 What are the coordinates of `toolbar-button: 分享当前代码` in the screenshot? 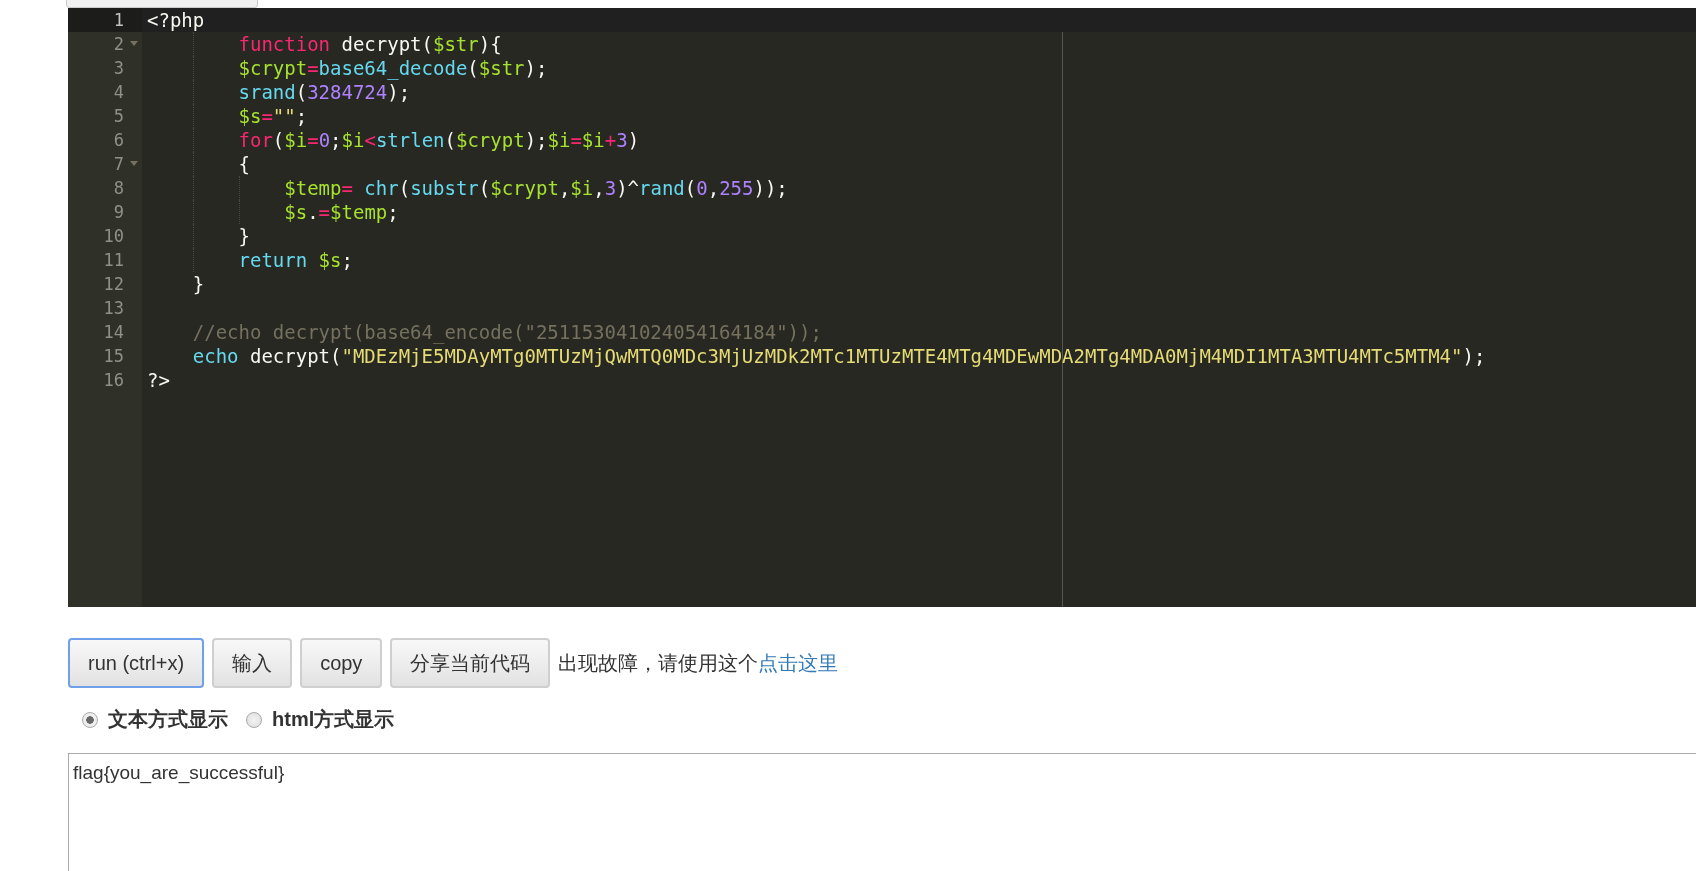 It's located at (470, 663).